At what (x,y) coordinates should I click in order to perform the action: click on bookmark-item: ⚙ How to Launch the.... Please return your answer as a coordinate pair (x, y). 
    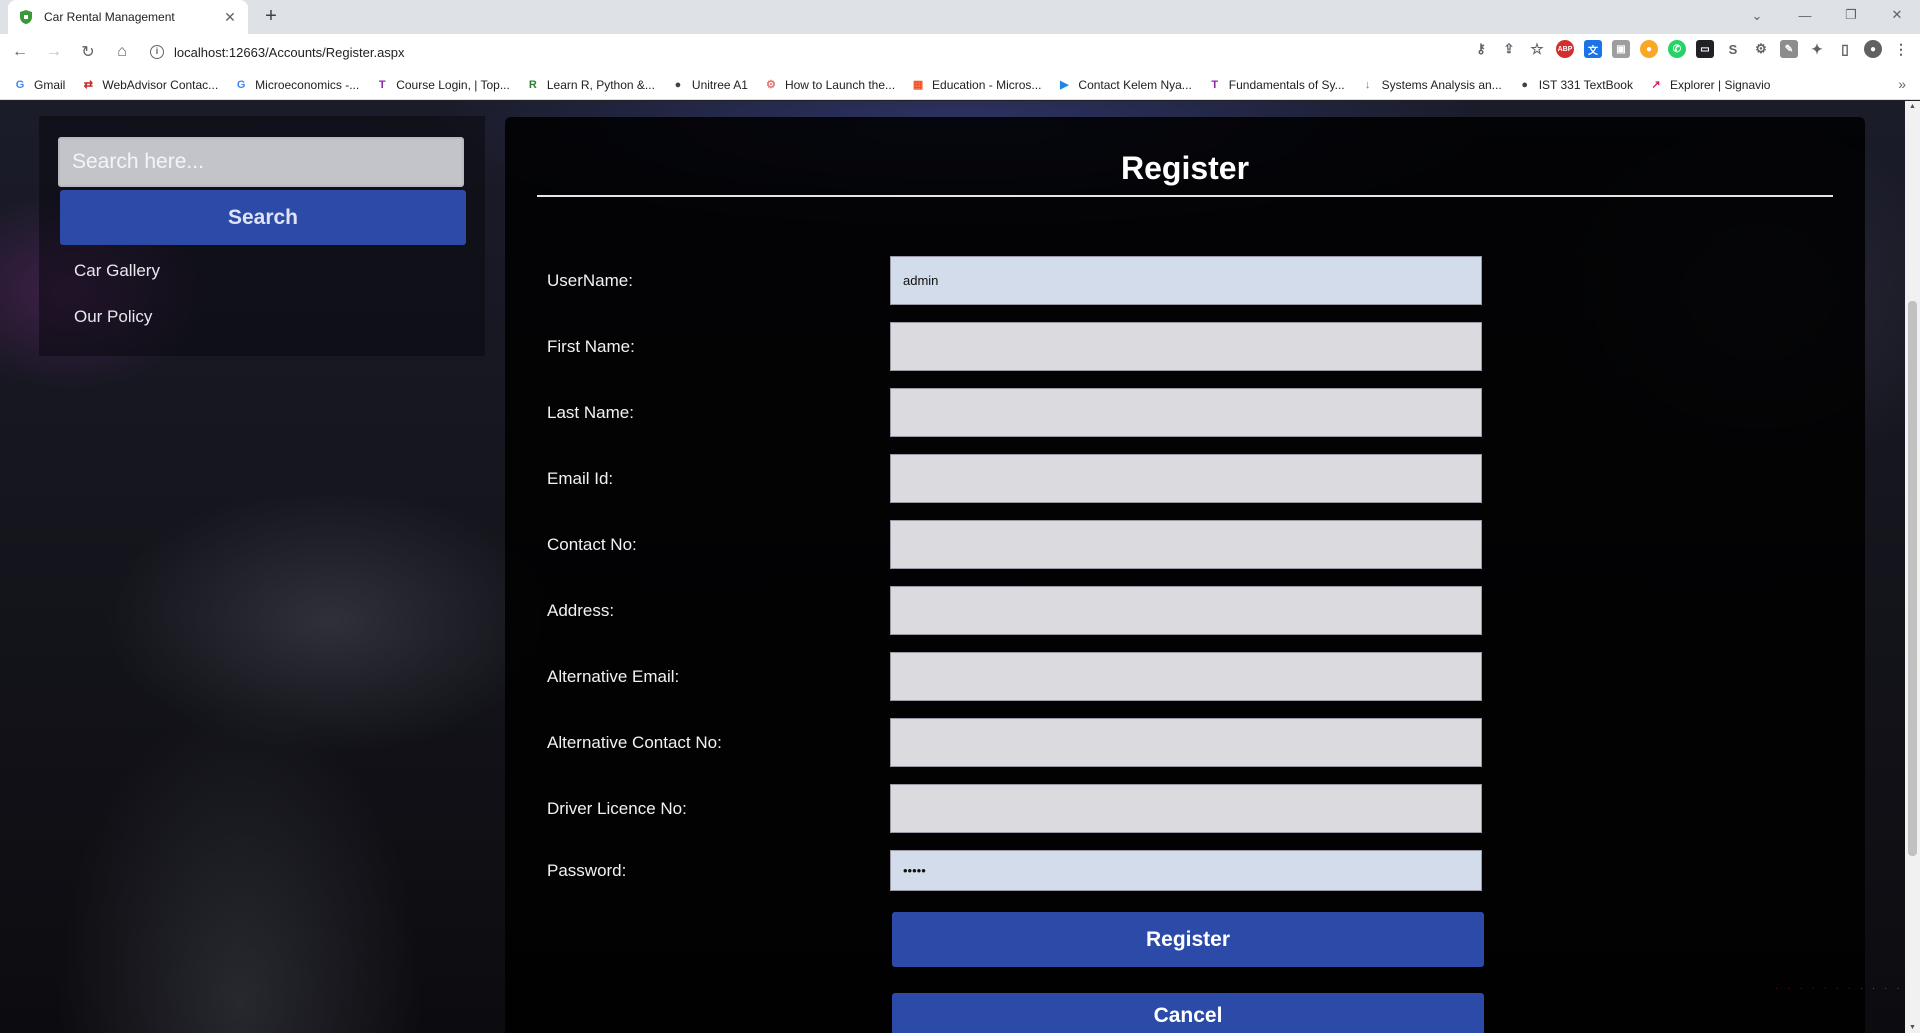
    Looking at the image, I should click on (829, 85).